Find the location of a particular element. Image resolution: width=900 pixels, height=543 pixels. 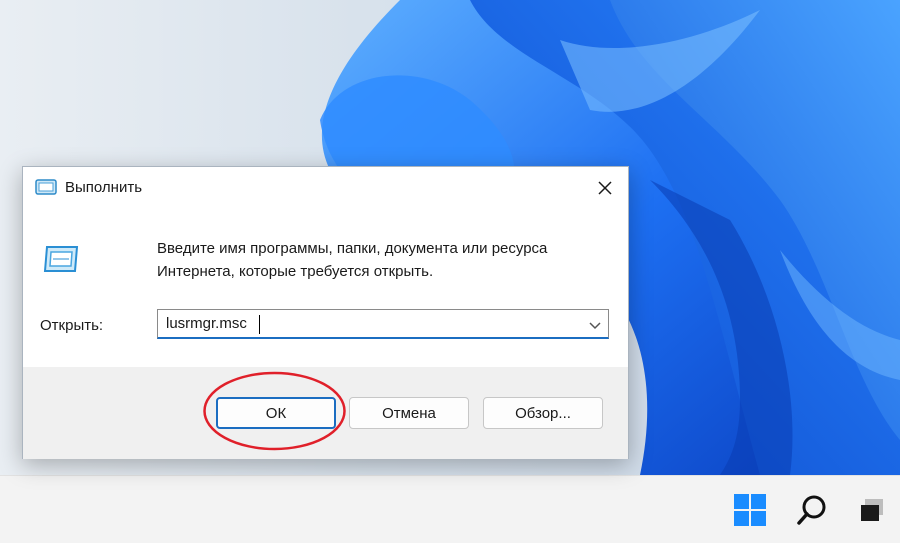

text-caret is located at coordinates (259, 324).